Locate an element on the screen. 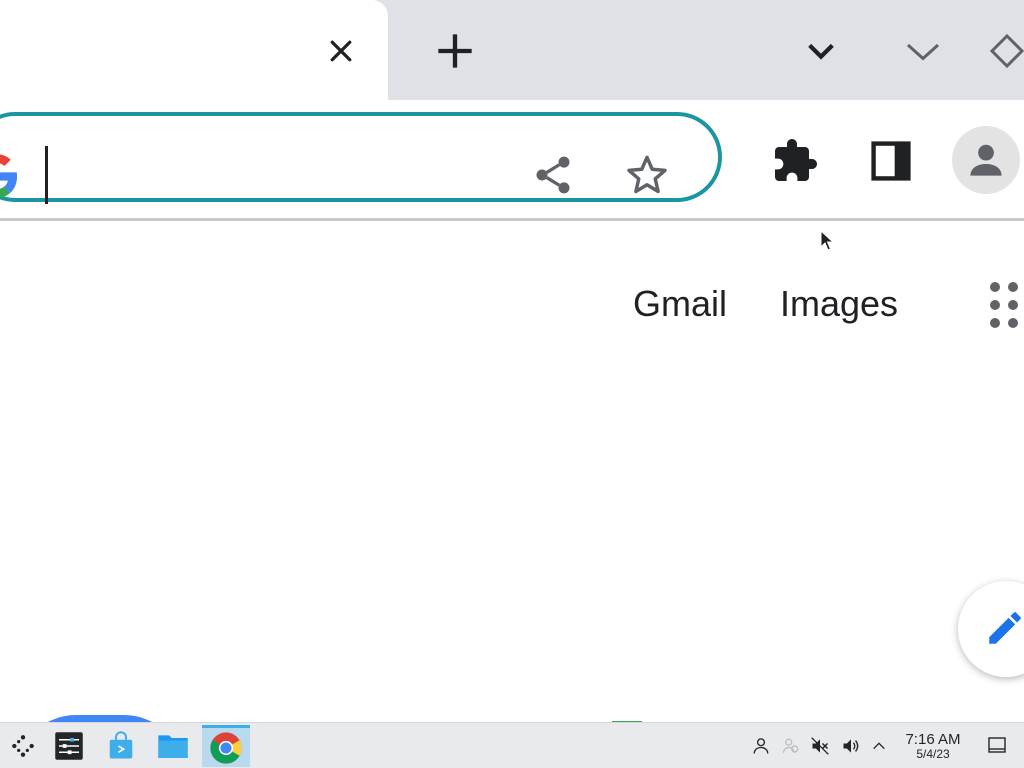 The image size is (1024, 768). mic-muted-icon is located at coordinates (820, 746).